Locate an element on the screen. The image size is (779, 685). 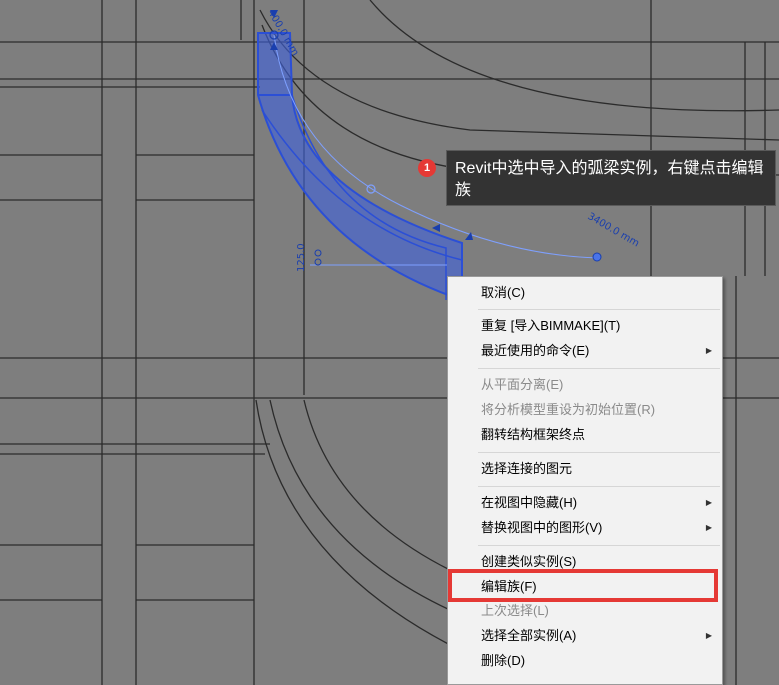
menu-item-detach-from-plane: 从平面分离(E) is located at coordinates (585, 385).